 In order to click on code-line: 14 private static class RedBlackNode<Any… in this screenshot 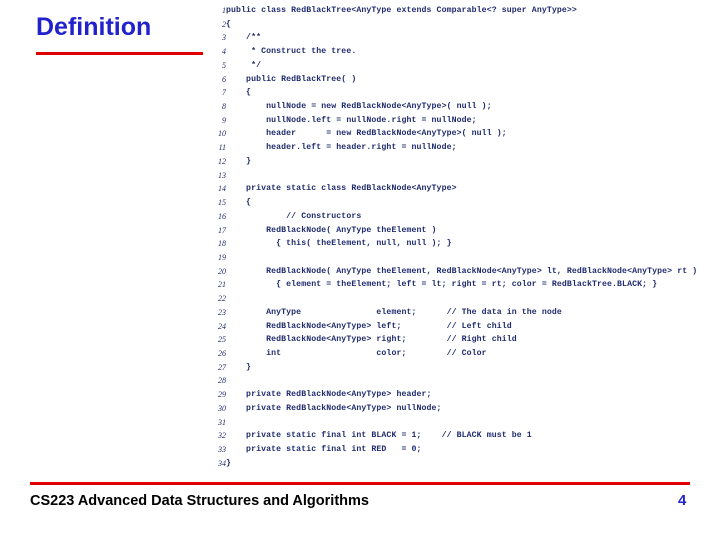, I will do `click(448, 189)`.